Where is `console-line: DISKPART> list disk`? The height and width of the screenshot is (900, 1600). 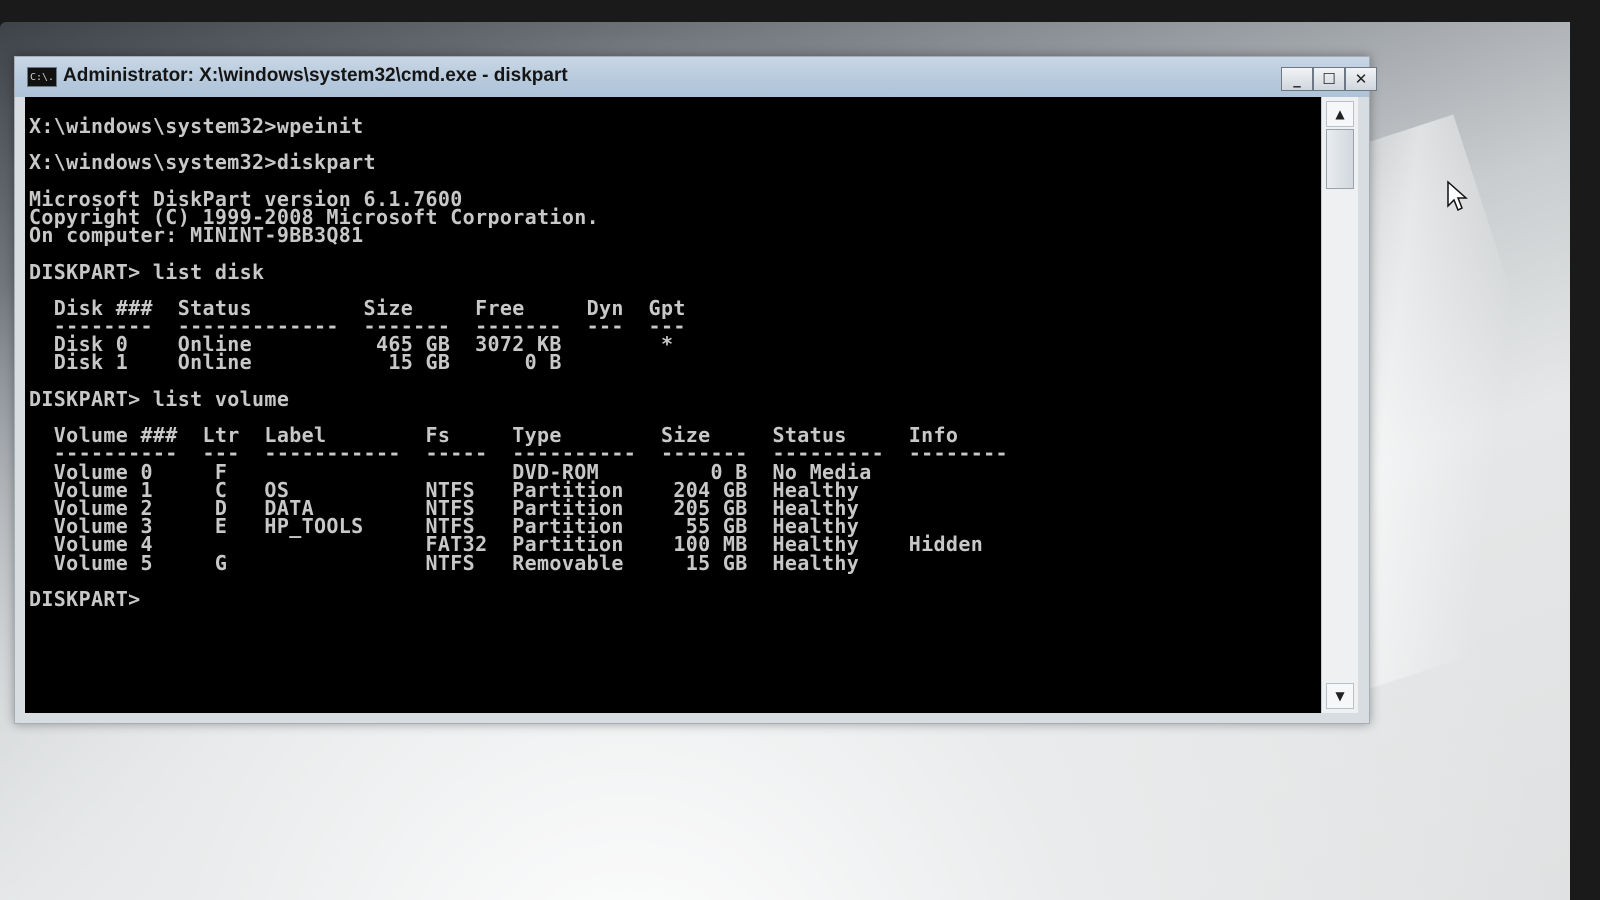
console-line: DISKPART> list disk is located at coordinates (147, 271).